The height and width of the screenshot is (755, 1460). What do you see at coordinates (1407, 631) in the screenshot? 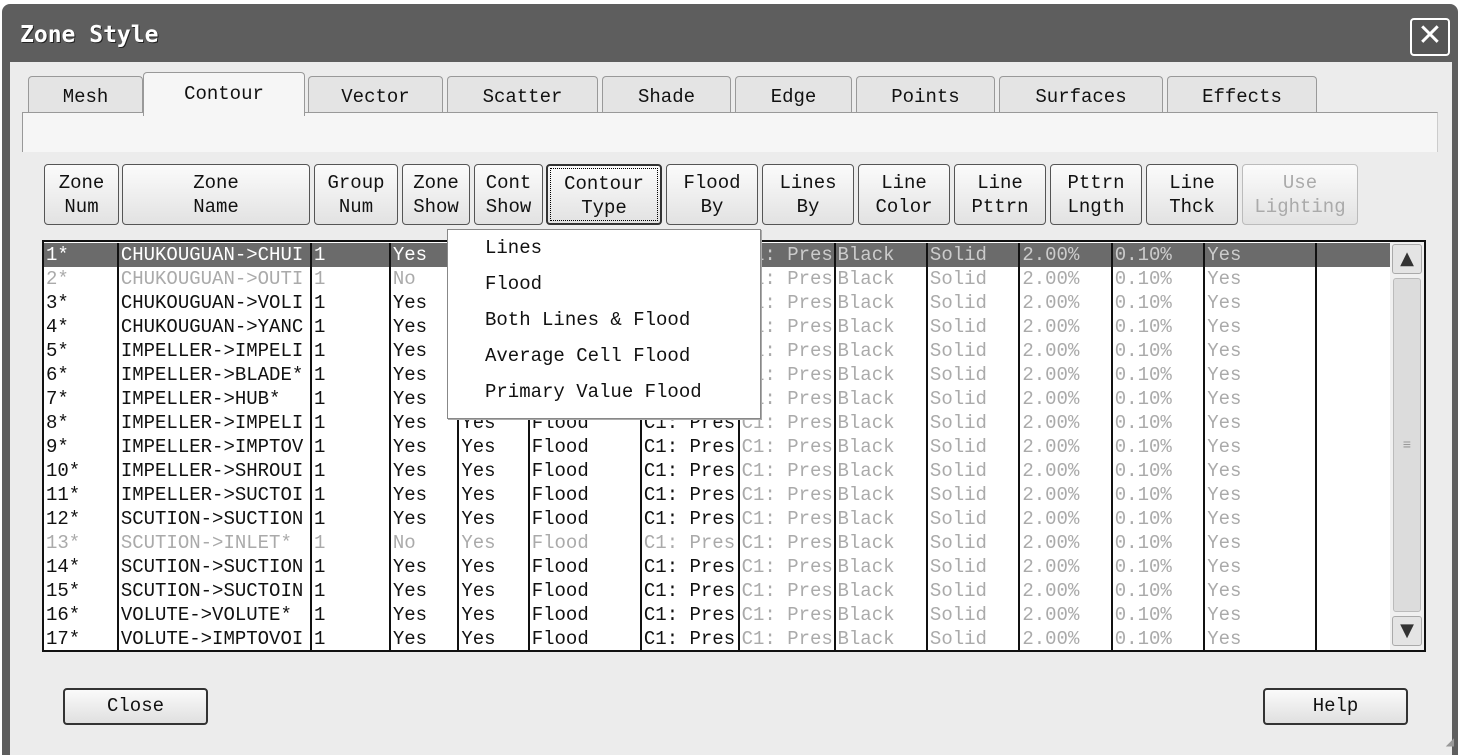
I see `scroll-down-icon: ▼` at bounding box center [1407, 631].